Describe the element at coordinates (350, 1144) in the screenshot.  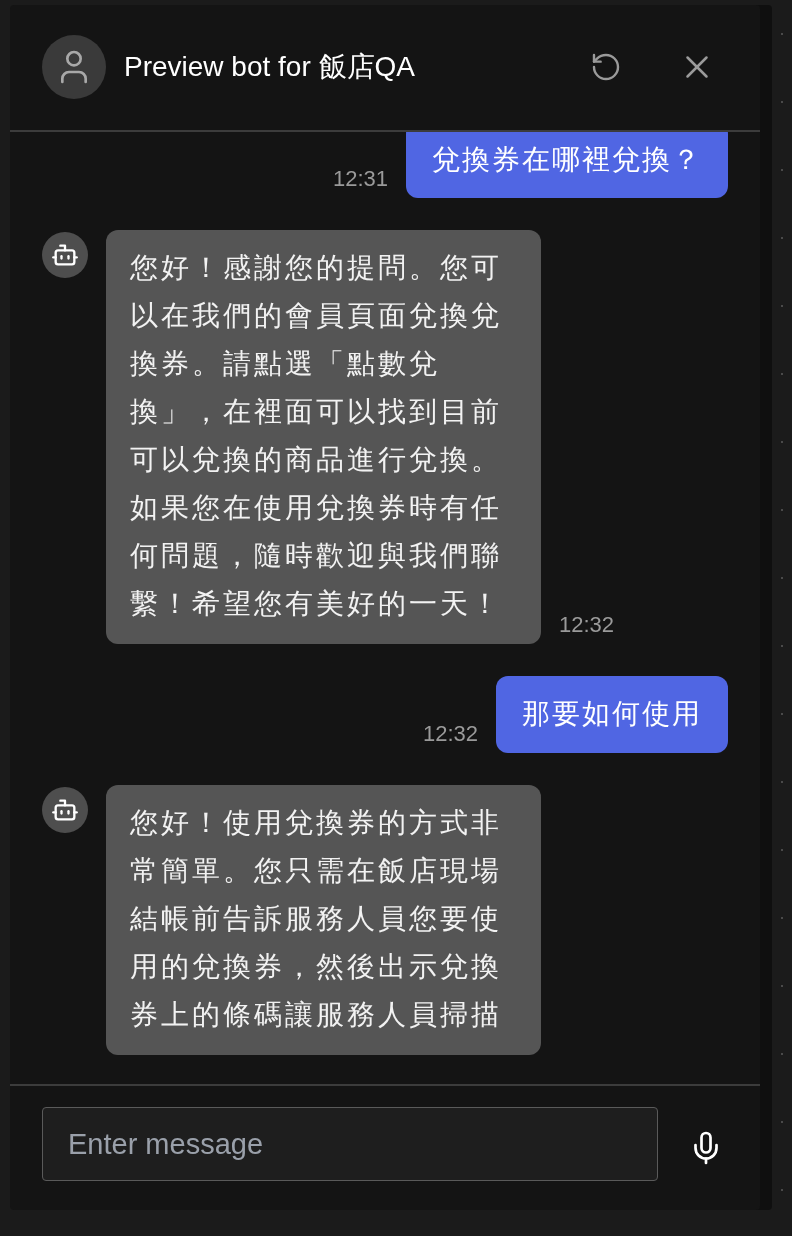
I see `message-input: Enter message` at that location.